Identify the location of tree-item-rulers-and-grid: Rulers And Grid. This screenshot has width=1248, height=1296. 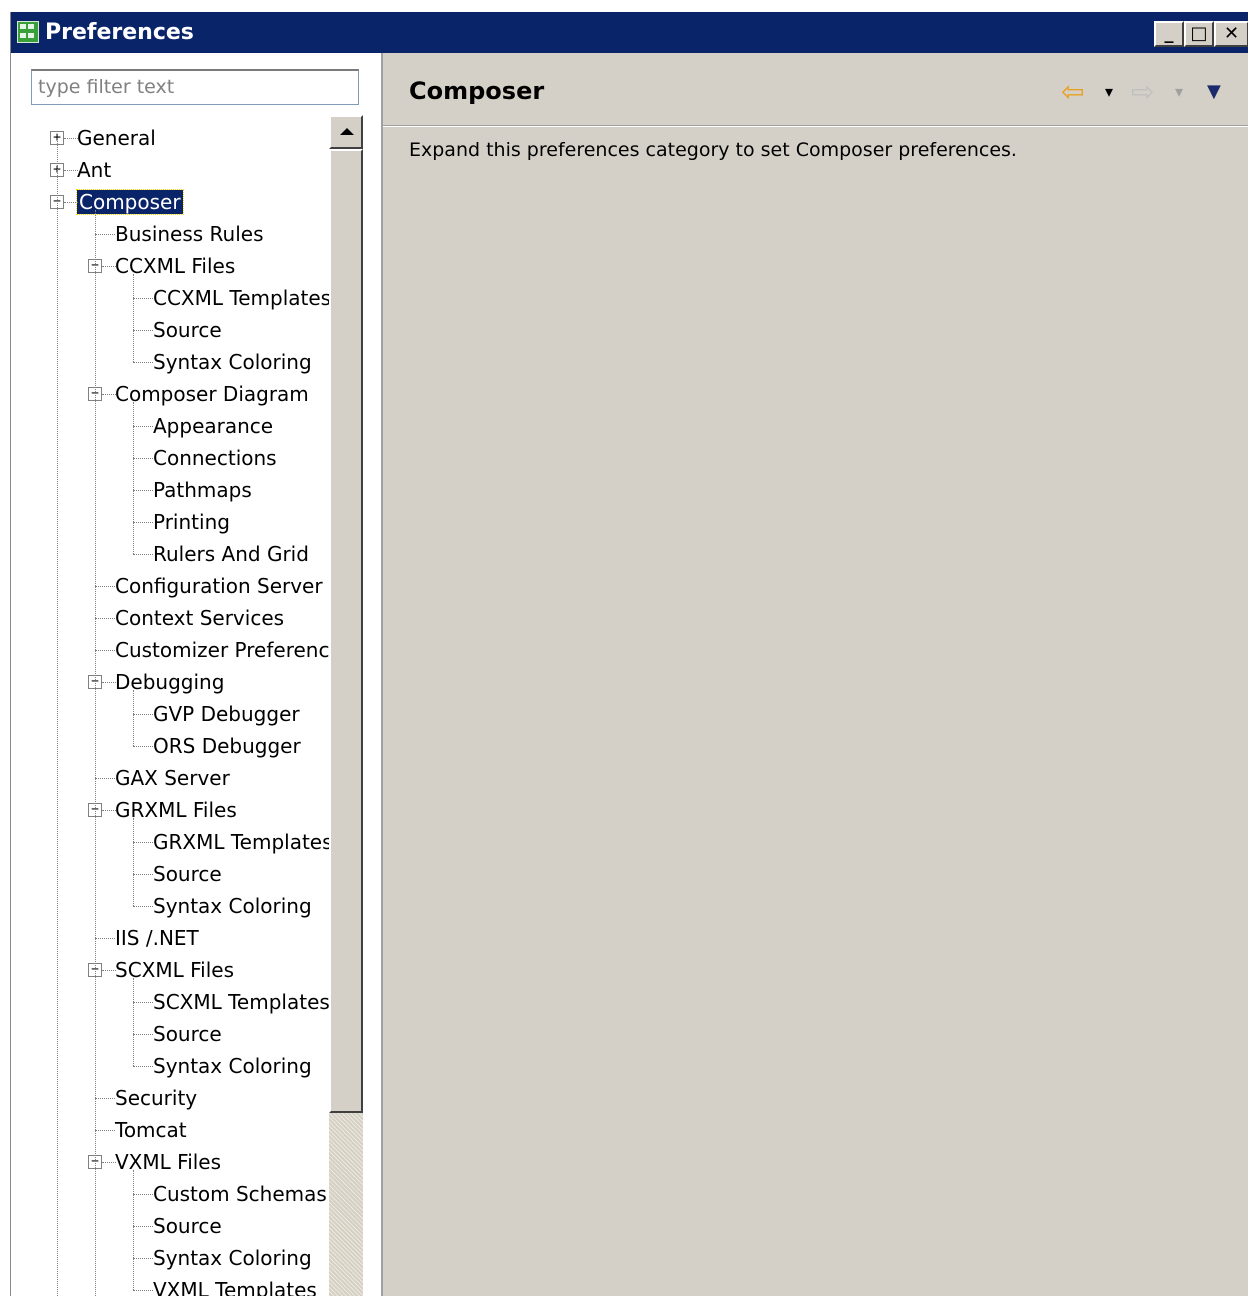
(231, 554).